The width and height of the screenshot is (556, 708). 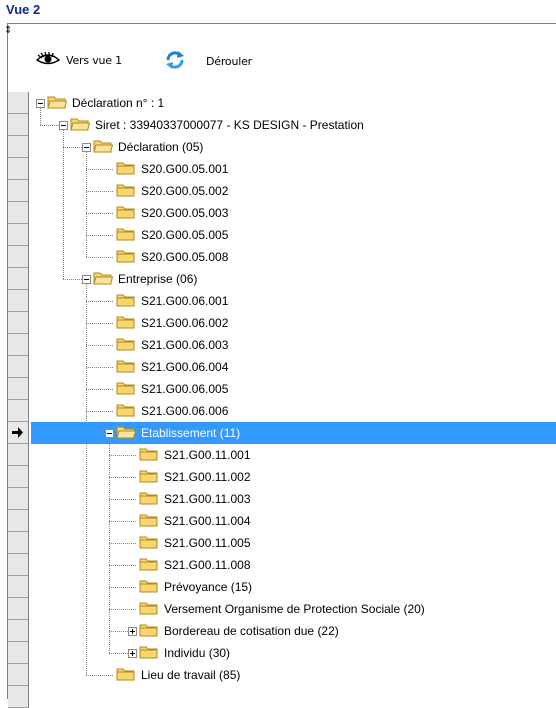 I want to click on window-title: Vue 2, so click(x=23, y=9).